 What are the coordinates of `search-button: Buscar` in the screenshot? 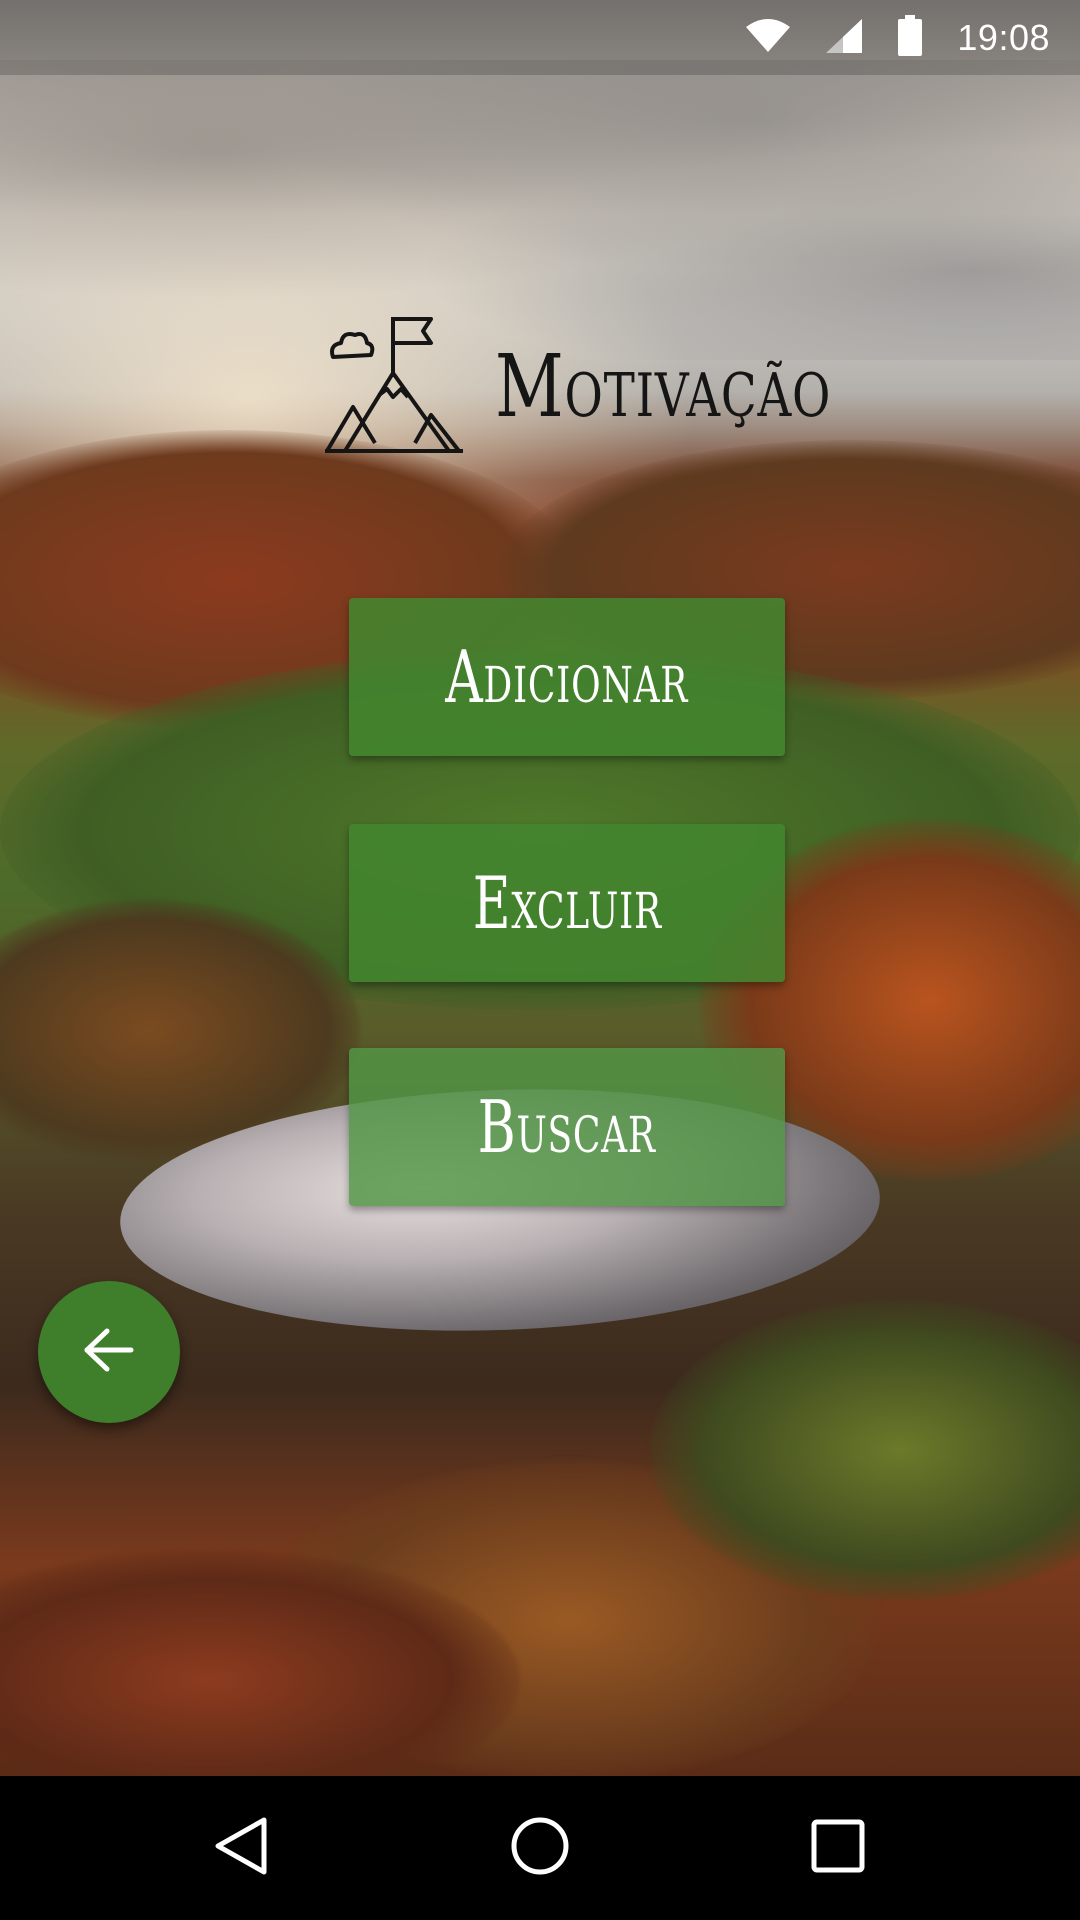 It's located at (567, 1127).